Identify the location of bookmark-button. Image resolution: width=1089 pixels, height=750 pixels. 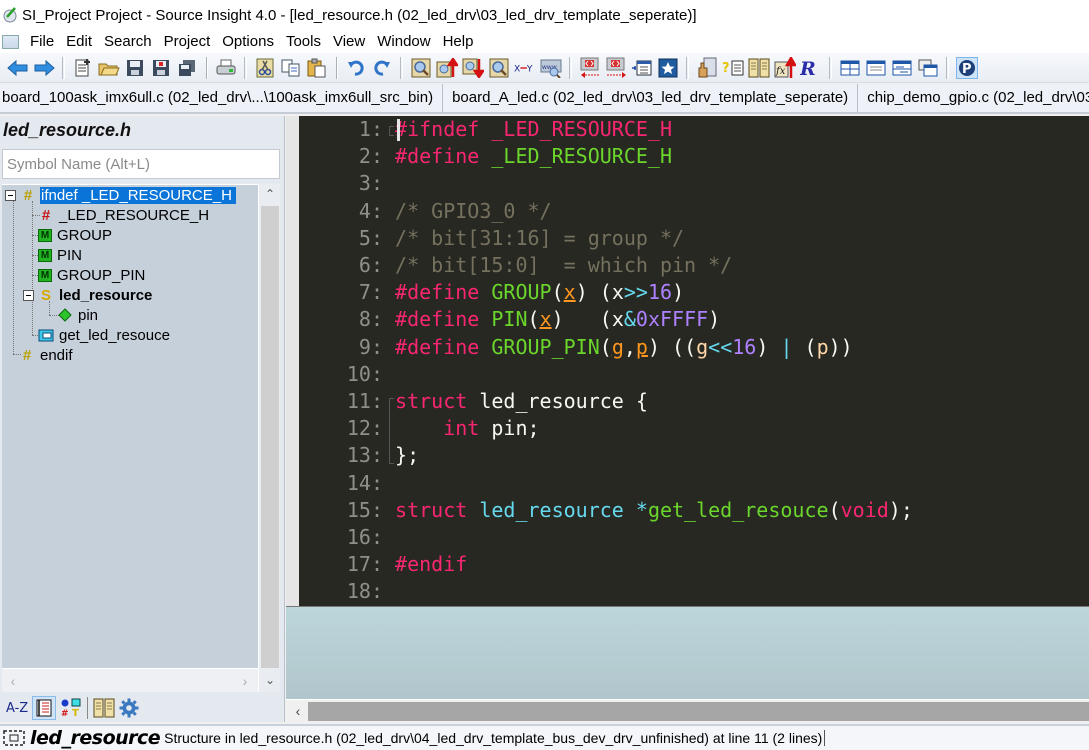
(668, 68).